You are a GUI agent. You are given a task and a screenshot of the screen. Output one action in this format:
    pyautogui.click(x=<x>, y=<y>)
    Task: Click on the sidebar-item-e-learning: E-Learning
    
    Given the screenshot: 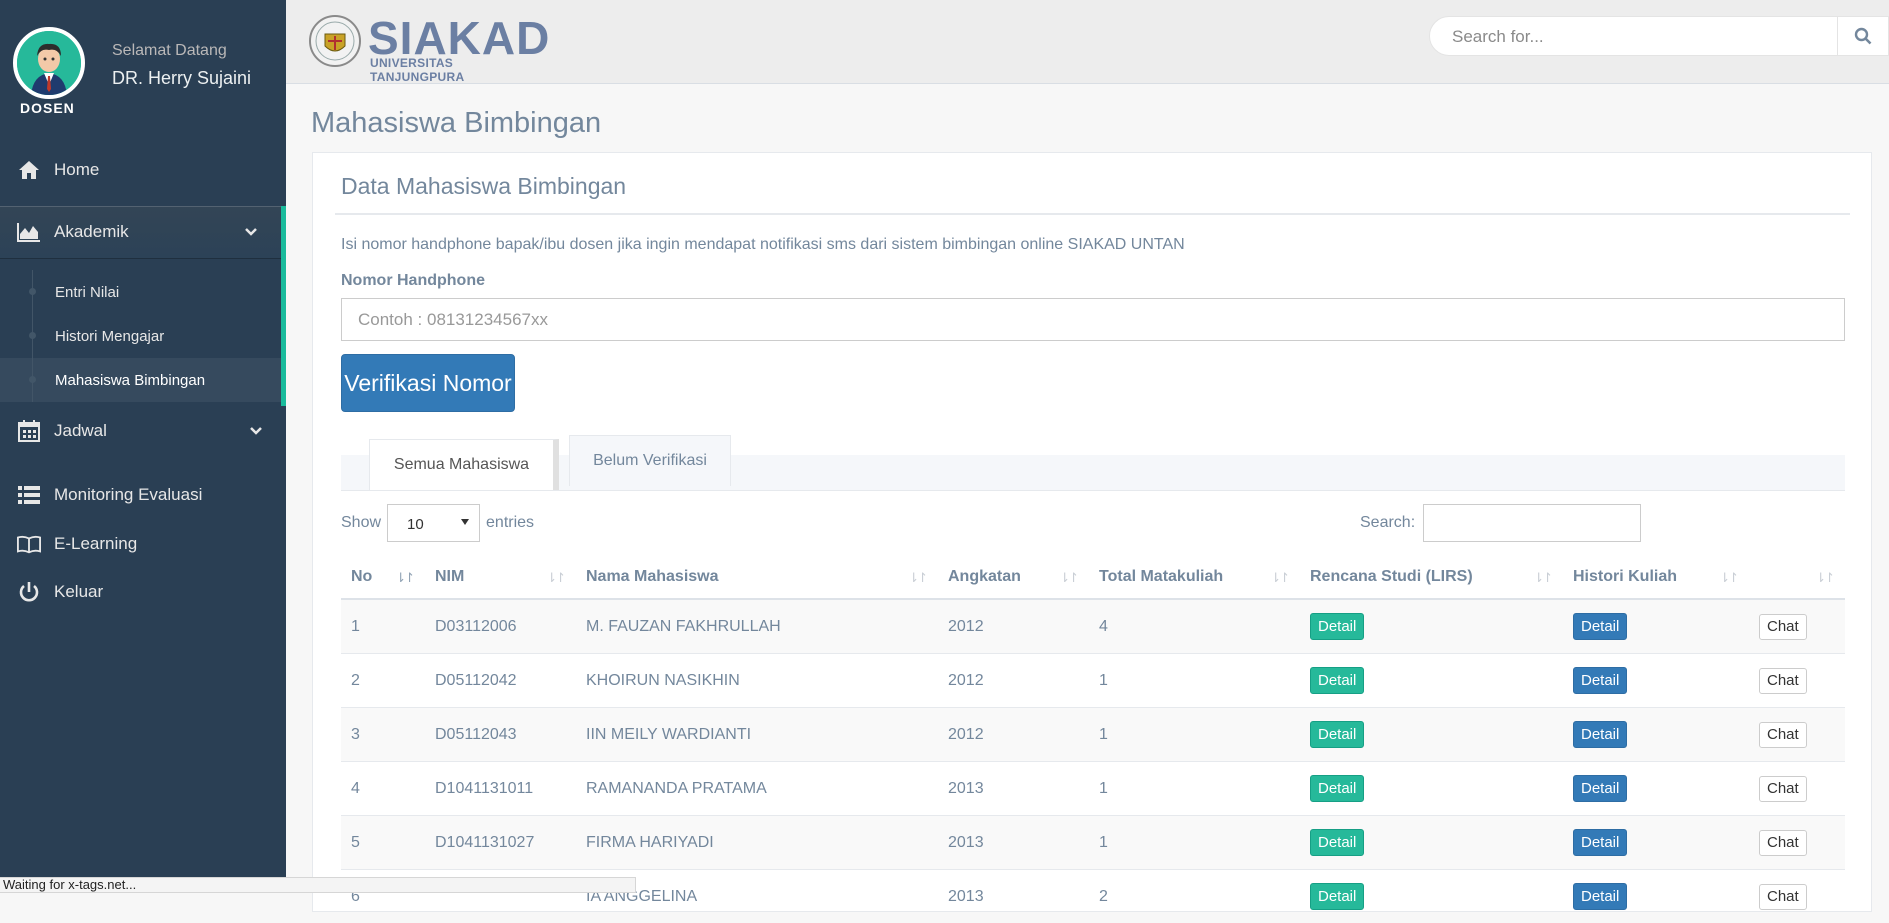 What is the action you would take?
    pyautogui.click(x=143, y=544)
    